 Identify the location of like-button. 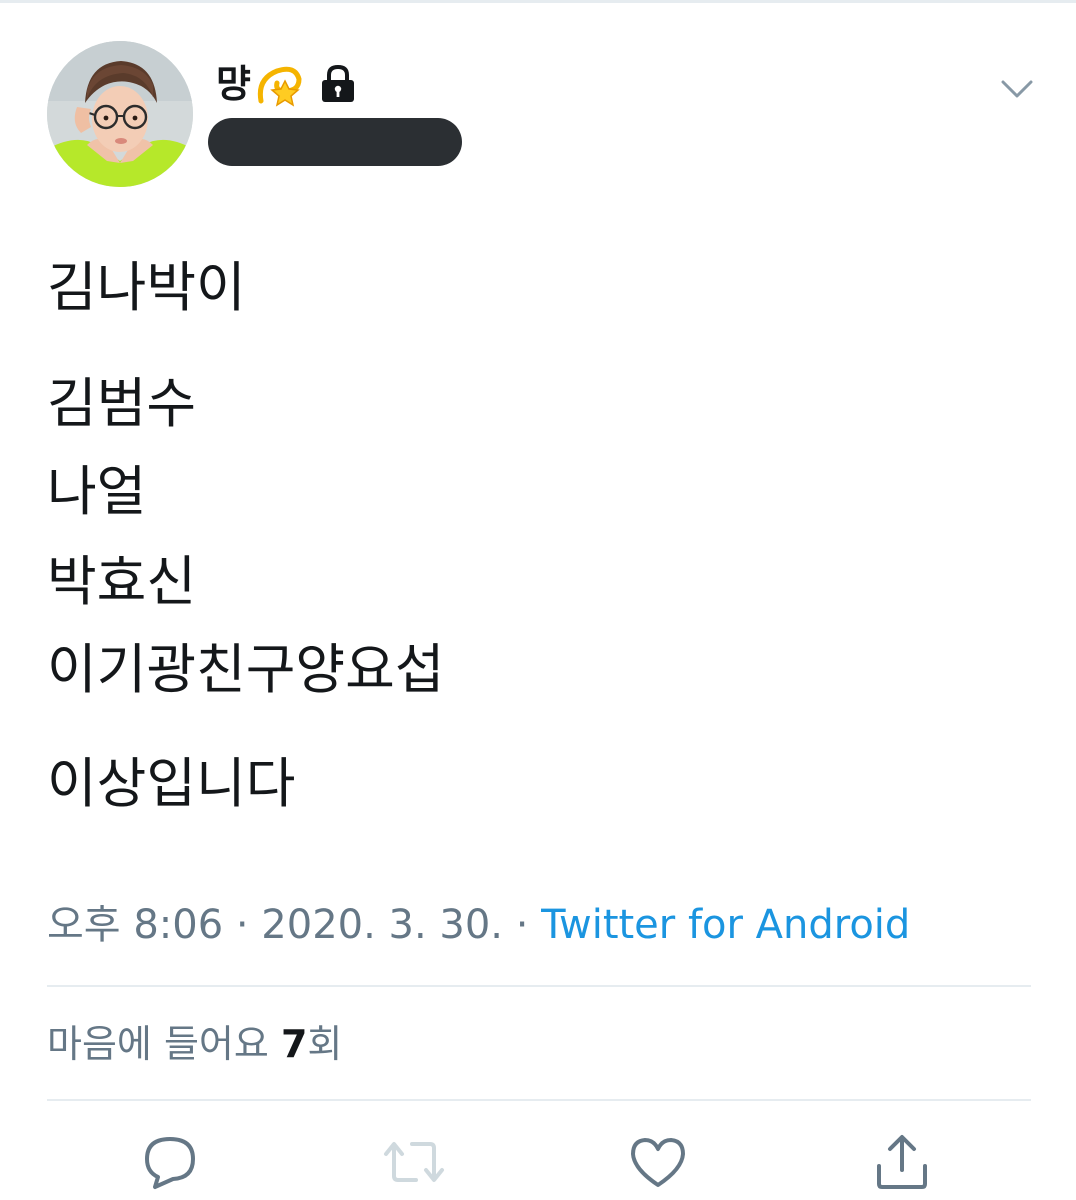
(658, 1164).